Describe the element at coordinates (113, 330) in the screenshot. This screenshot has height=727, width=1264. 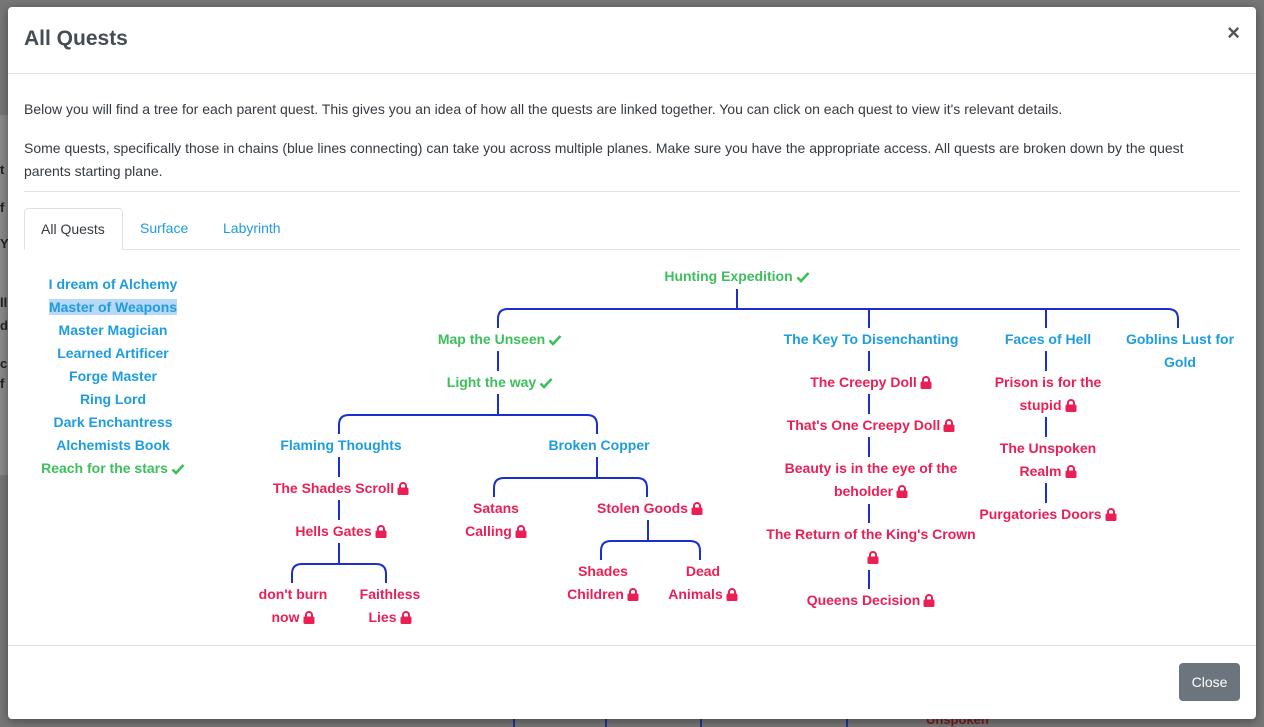
I see `quest-list-item: Master Magician` at that location.